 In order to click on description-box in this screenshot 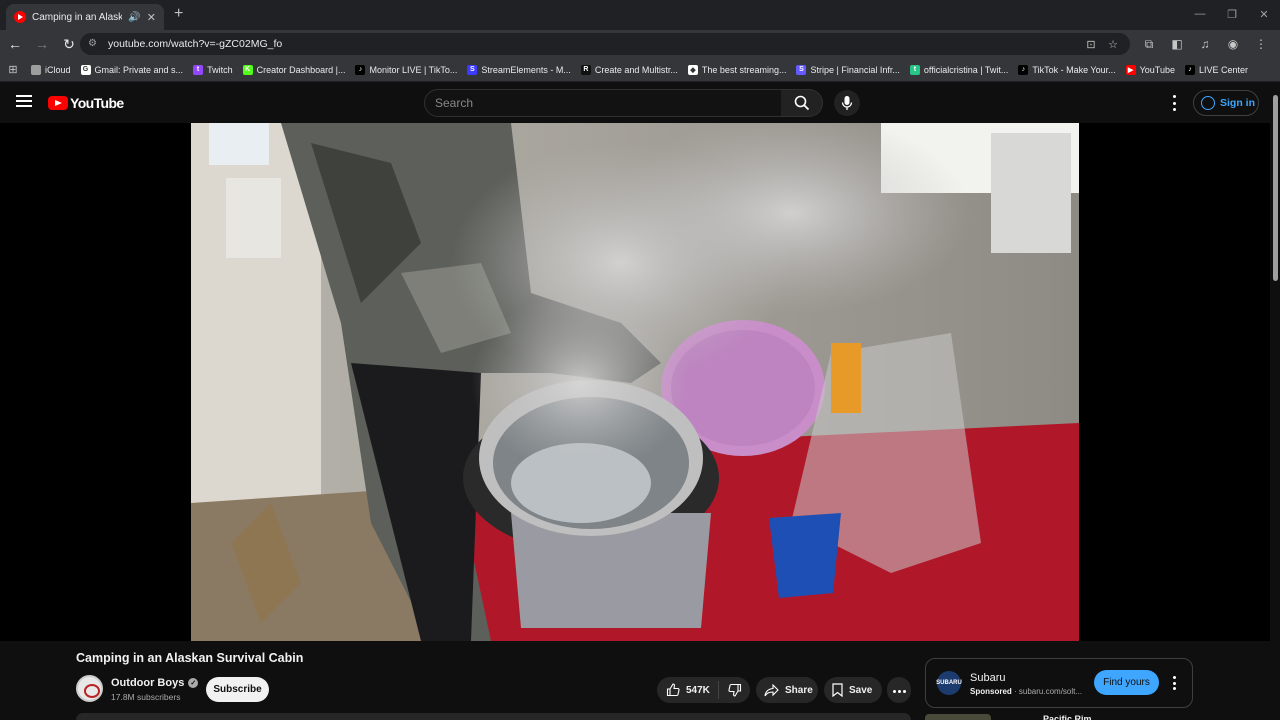, I will do `click(493, 716)`.